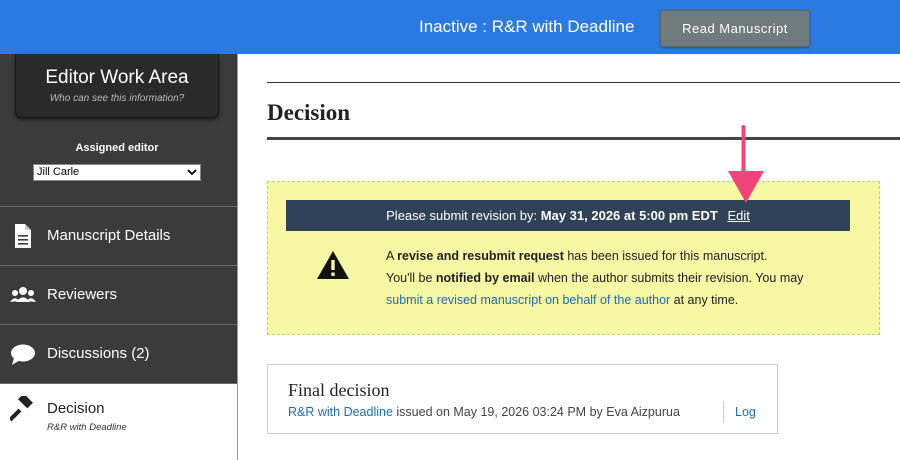 This screenshot has width=900, height=460. What do you see at coordinates (23, 294) in the screenshot?
I see `people-icon` at bounding box center [23, 294].